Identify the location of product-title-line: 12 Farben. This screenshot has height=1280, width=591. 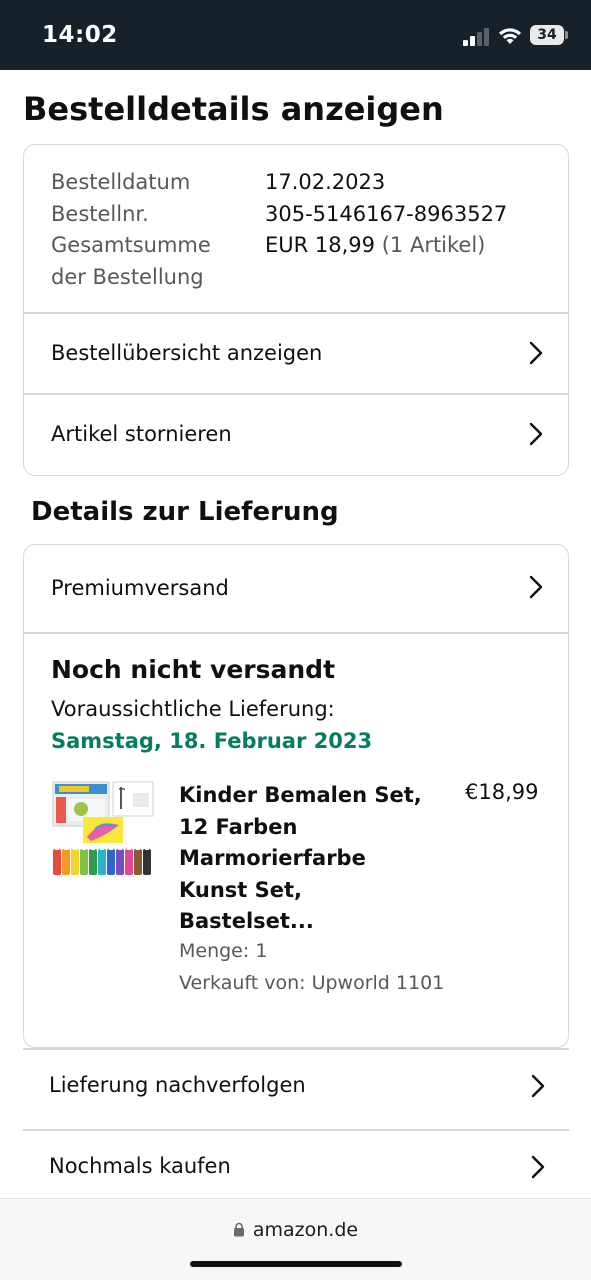
(238, 826).